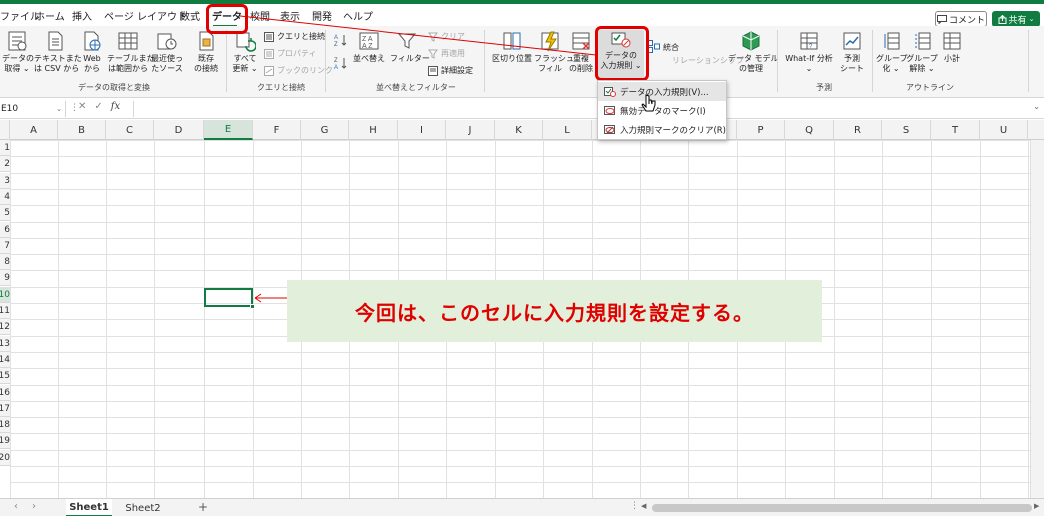  What do you see at coordinates (5, 246) in the screenshot?
I see `row-header: 7` at bounding box center [5, 246].